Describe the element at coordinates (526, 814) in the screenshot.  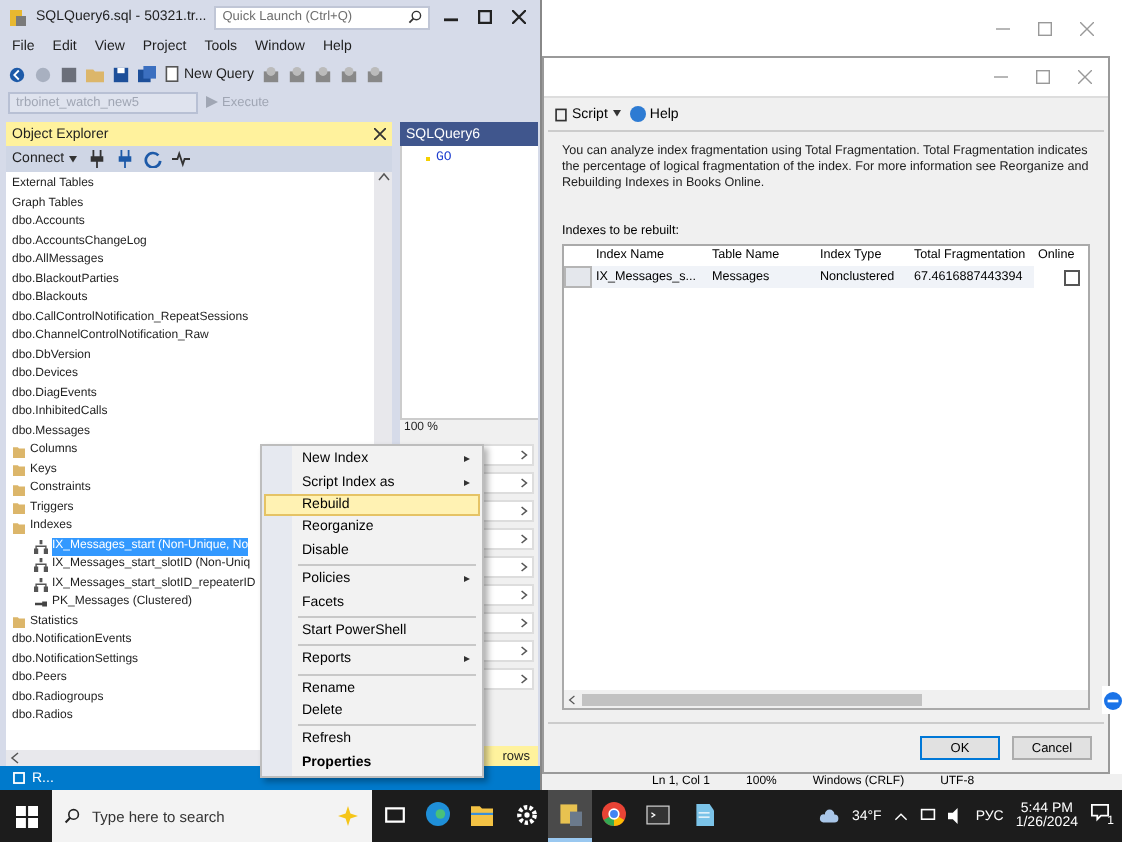
I see `gear-icon` at that location.